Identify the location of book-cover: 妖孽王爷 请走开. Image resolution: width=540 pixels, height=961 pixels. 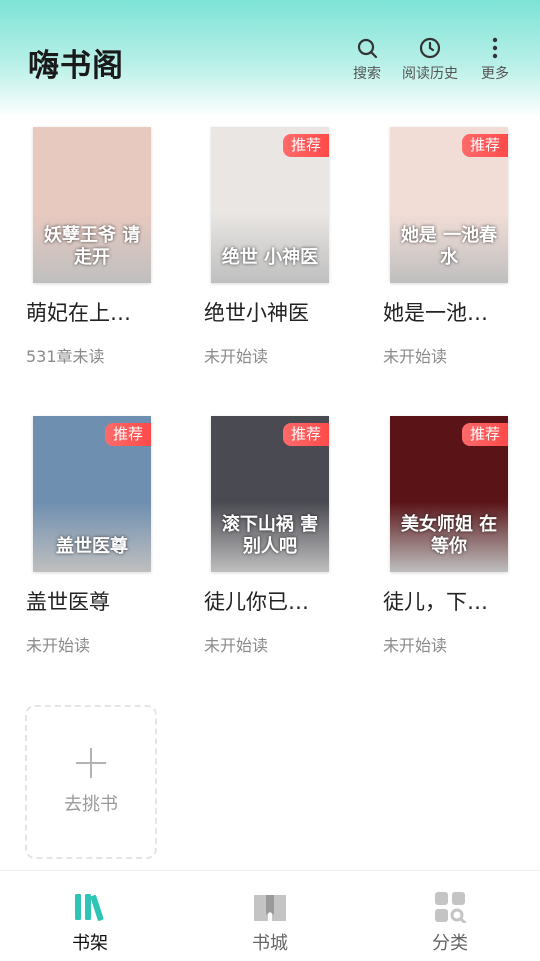
(92, 205).